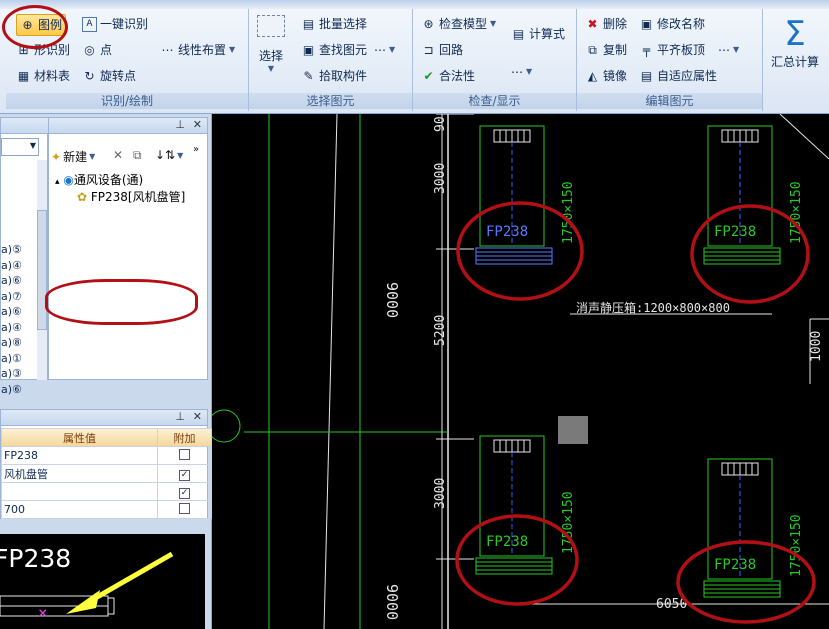 The image size is (829, 629). Describe the element at coordinates (56, 156) in the screenshot. I see `new-icon: ✦` at that location.